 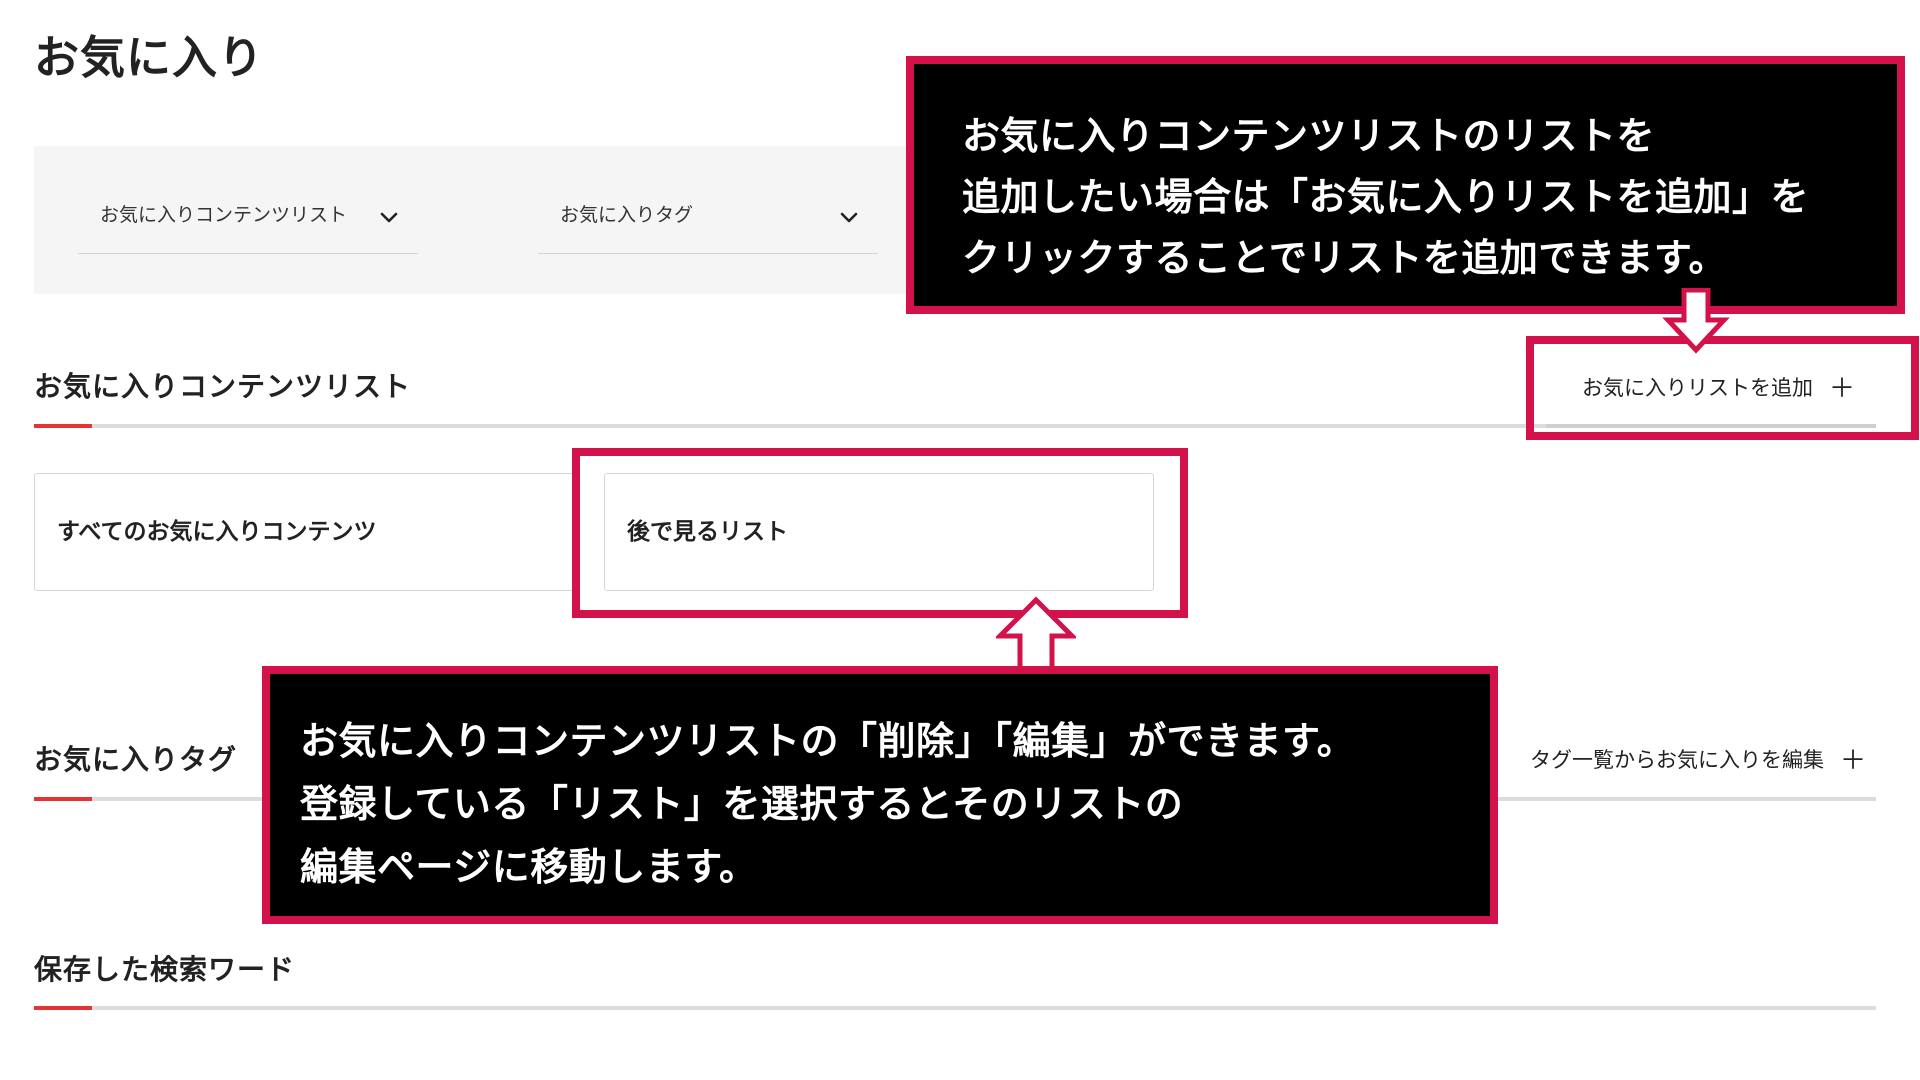 What do you see at coordinates (165, 969) in the screenshot?
I see `saved-search-section-title: 保存した検索ワード` at bounding box center [165, 969].